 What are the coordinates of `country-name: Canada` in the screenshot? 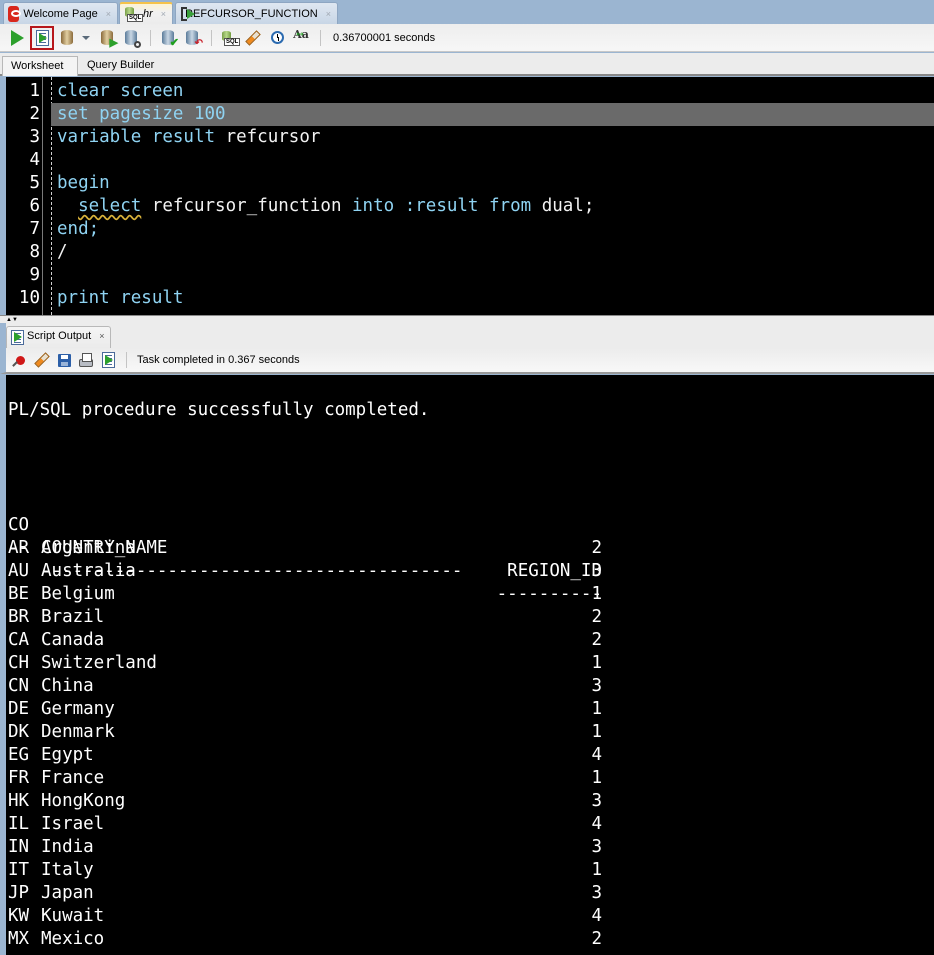 It's located at (73, 640).